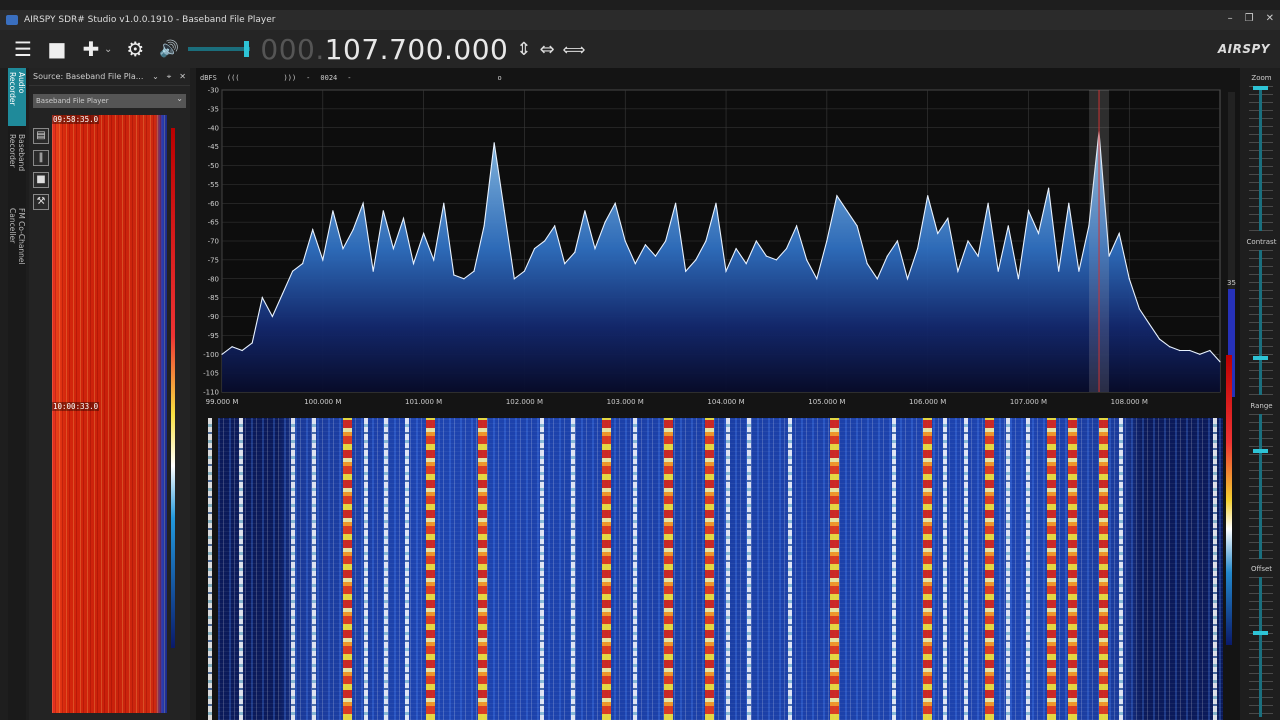 The height and width of the screenshot is (720, 1280). Describe the element at coordinates (349, 78) in the screenshot. I see `rds-dash-2: -` at that location.